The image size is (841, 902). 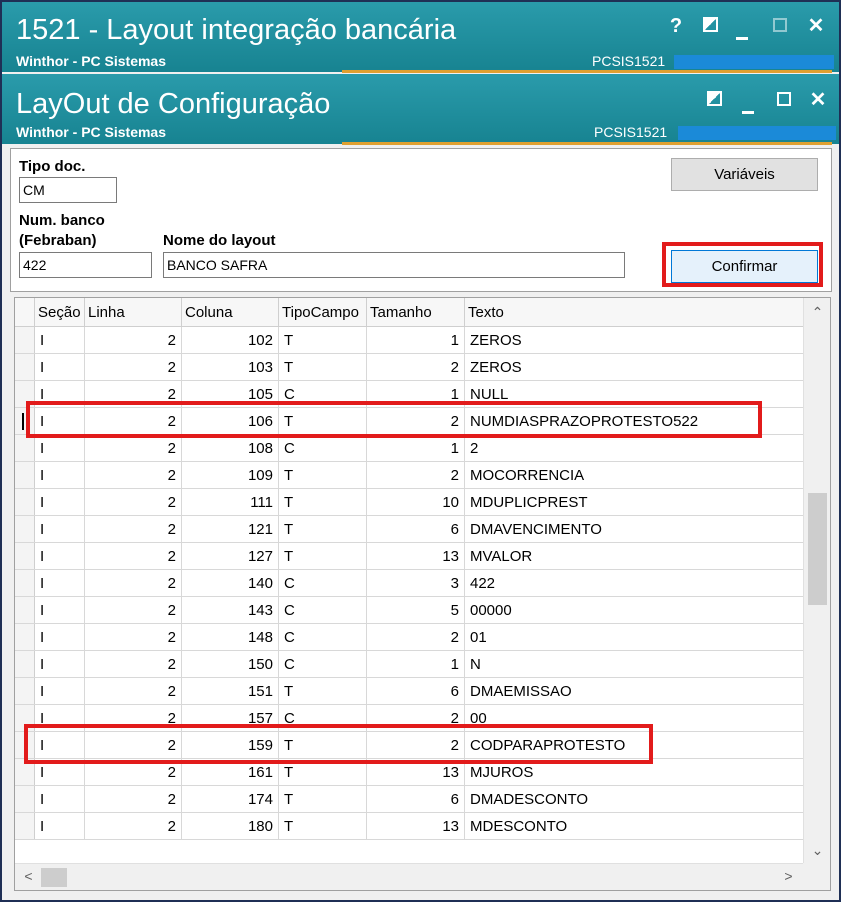 I want to click on cell-tamanho: 1, so click(x=416, y=664).